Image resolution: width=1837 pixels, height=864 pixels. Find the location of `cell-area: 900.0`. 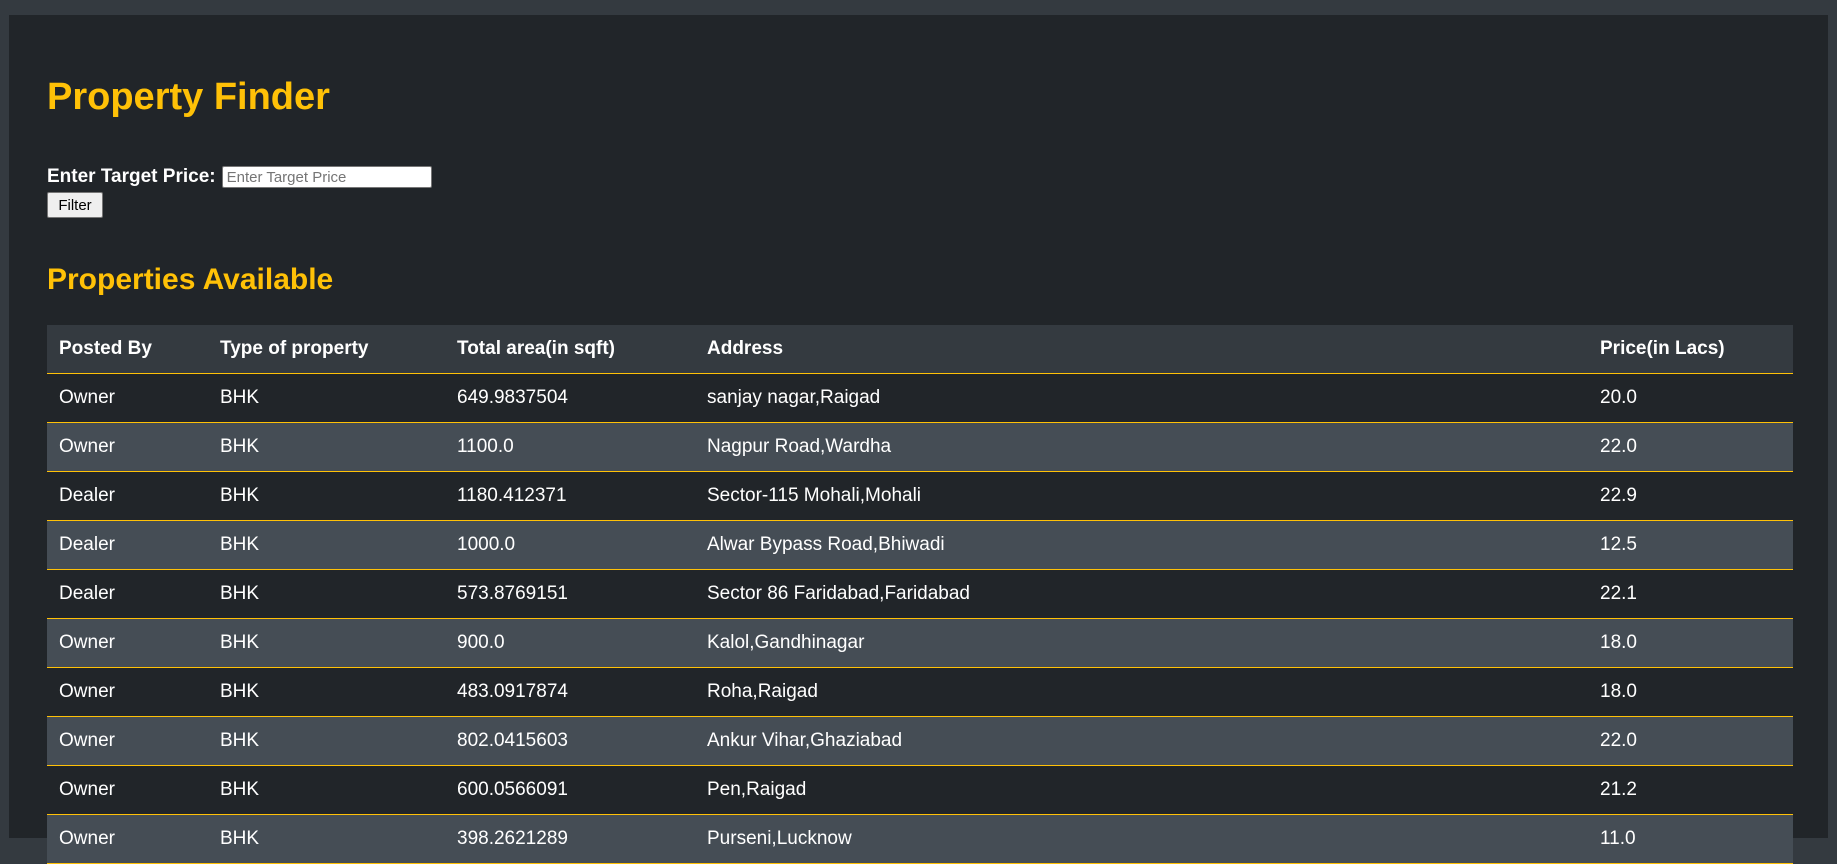

cell-area: 900.0 is located at coordinates (570, 643).